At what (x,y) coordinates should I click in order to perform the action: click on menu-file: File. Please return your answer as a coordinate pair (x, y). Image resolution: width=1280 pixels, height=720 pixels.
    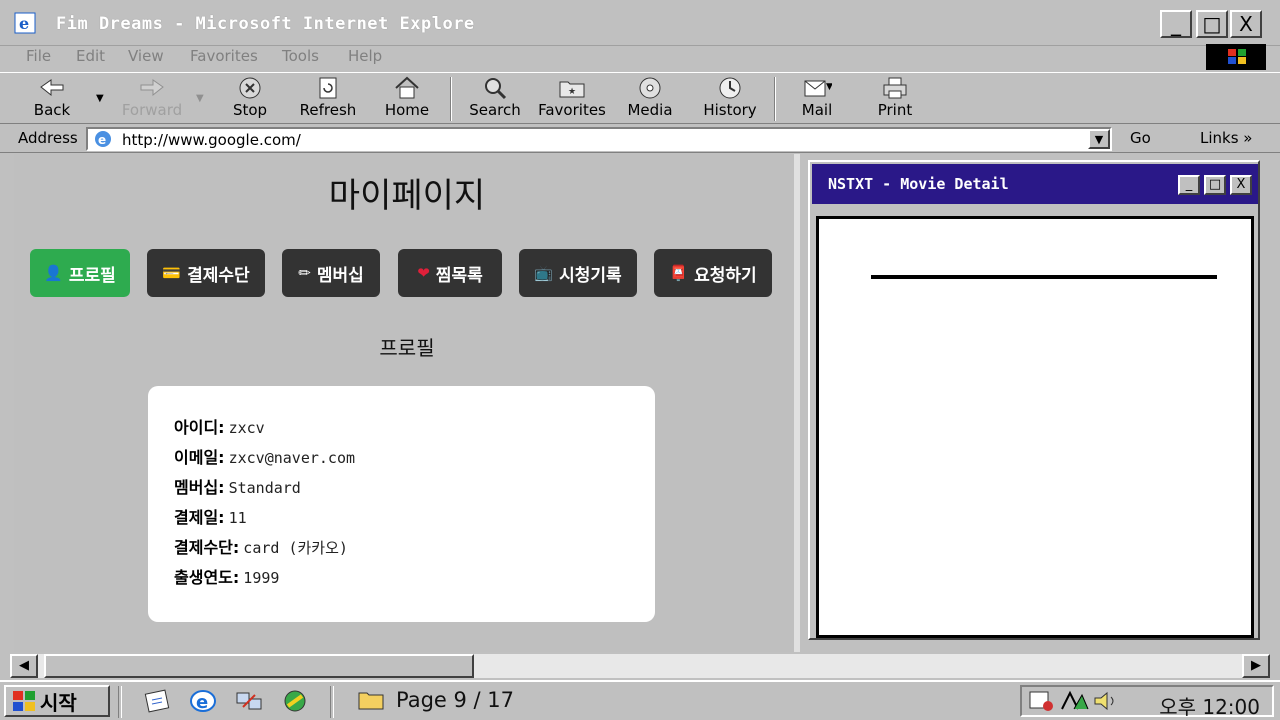
    Looking at the image, I should click on (38, 56).